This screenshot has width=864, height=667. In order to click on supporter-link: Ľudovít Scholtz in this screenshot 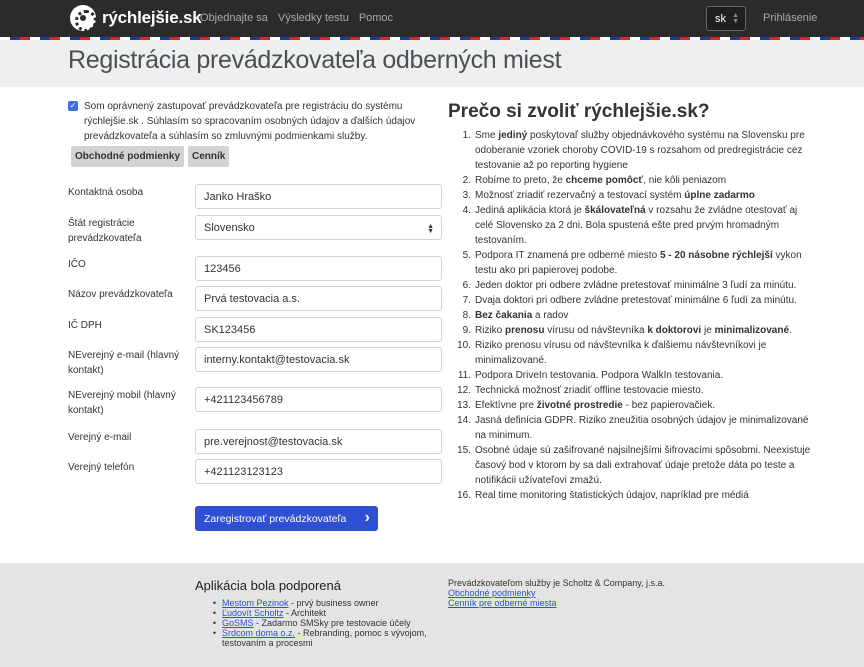, I will do `click(253, 613)`.